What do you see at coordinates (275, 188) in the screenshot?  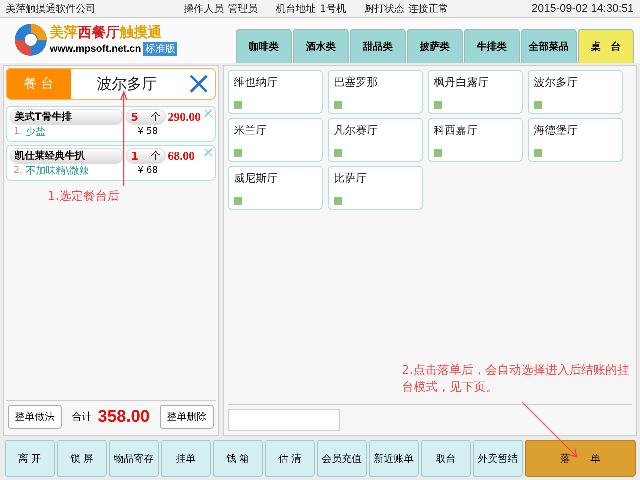 I see `table-tile: 威尼斯厅` at bounding box center [275, 188].